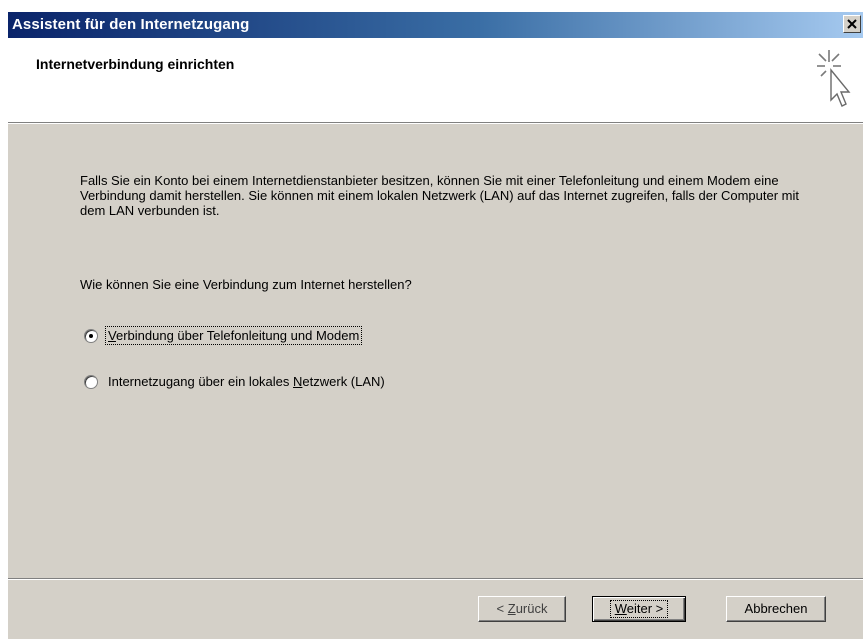  I want to click on radio-dialup, so click(91, 335).